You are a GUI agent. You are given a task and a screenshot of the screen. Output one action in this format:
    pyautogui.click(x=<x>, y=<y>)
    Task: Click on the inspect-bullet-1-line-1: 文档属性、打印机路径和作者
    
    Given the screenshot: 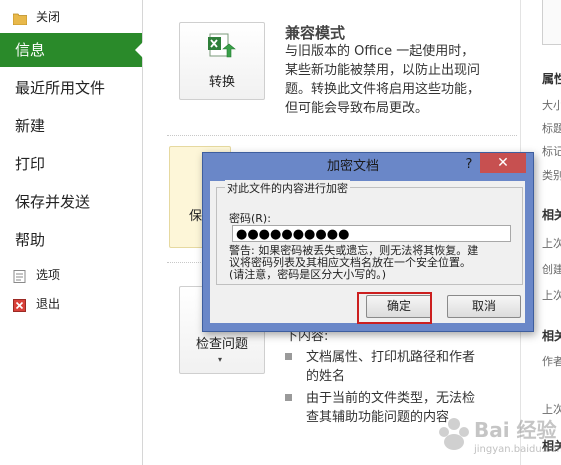 What is the action you would take?
    pyautogui.click(x=391, y=357)
    